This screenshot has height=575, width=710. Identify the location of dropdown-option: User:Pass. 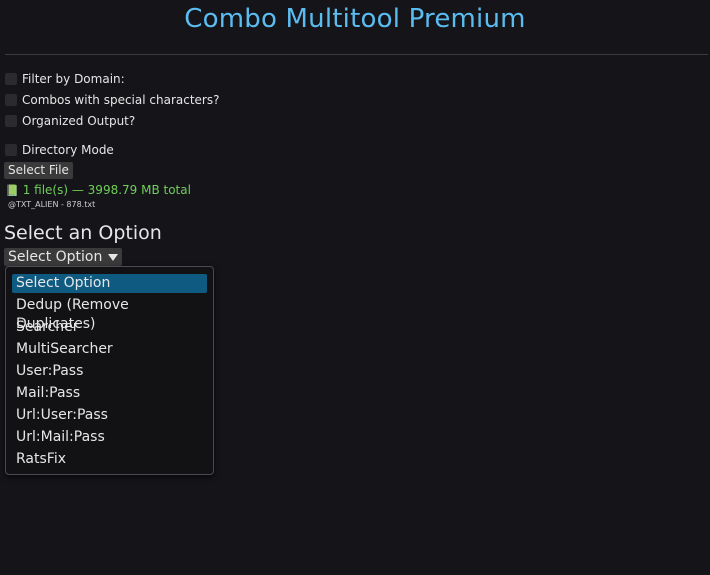
(109, 371).